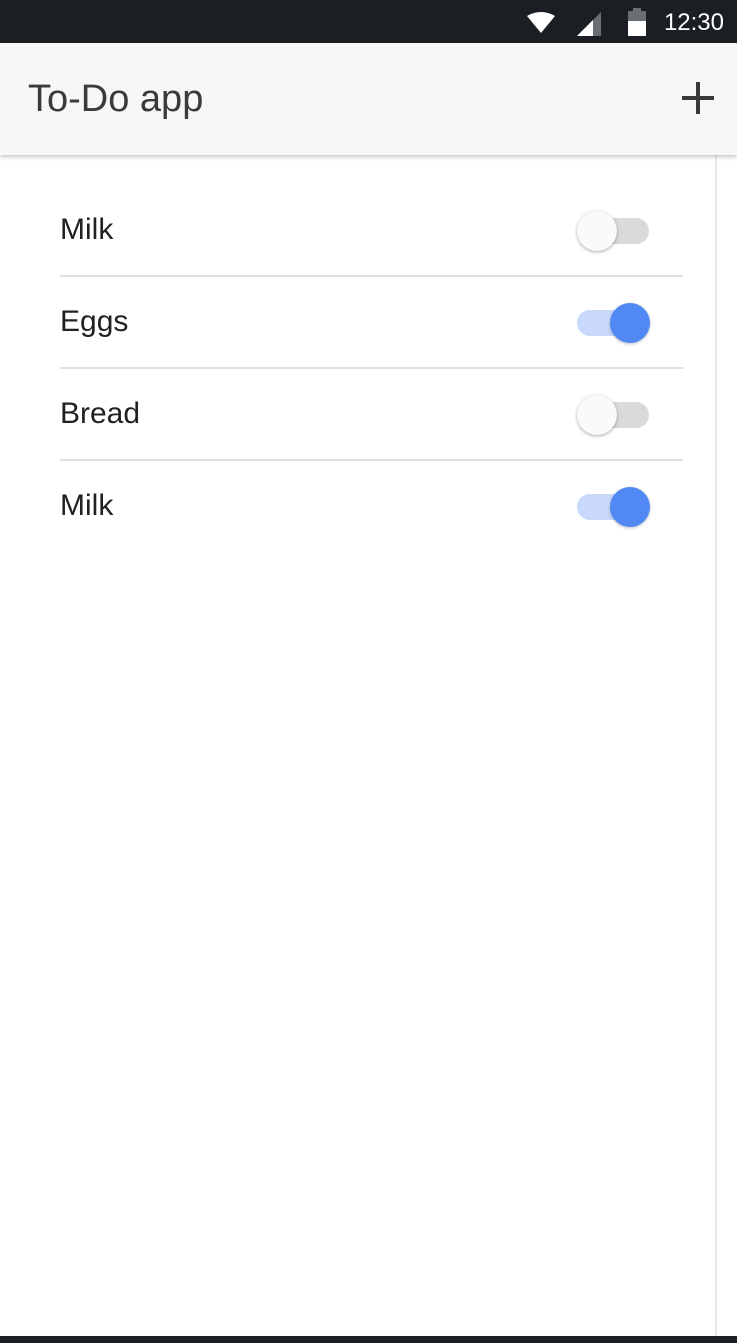  Describe the element at coordinates (368, 99) in the screenshot. I see `app-bar: To-Do app` at that location.